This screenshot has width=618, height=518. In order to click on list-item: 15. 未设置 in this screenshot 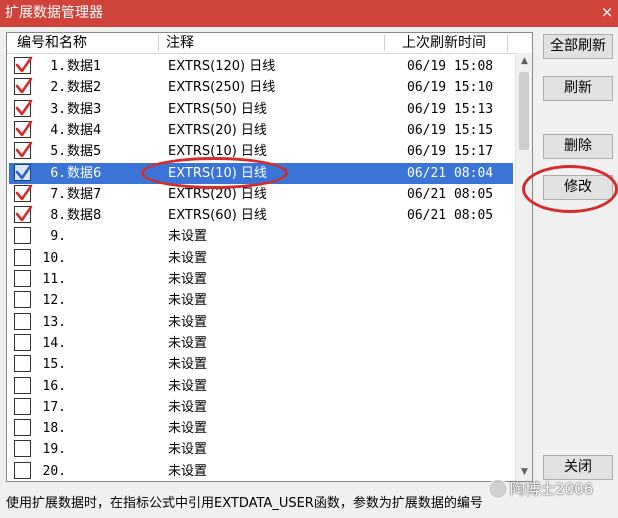, I will do `click(261, 364)`.